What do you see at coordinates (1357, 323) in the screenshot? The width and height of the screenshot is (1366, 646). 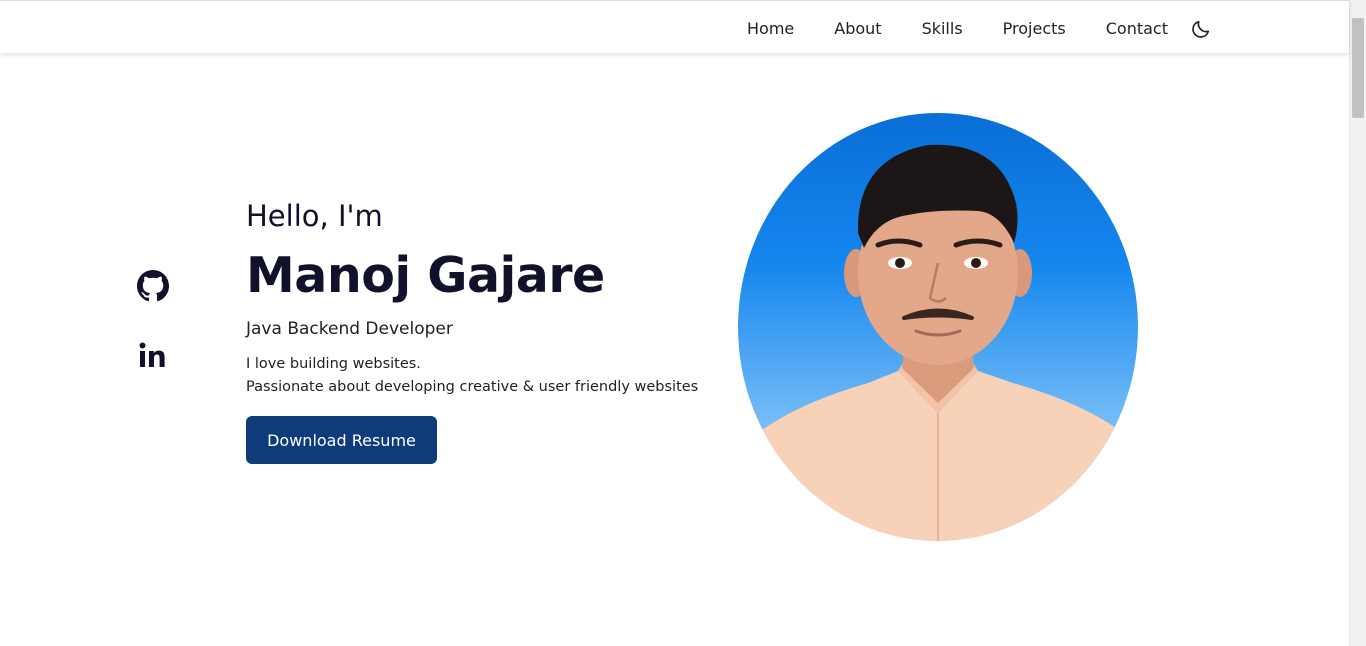 I see `vertical-scrollbar` at bounding box center [1357, 323].